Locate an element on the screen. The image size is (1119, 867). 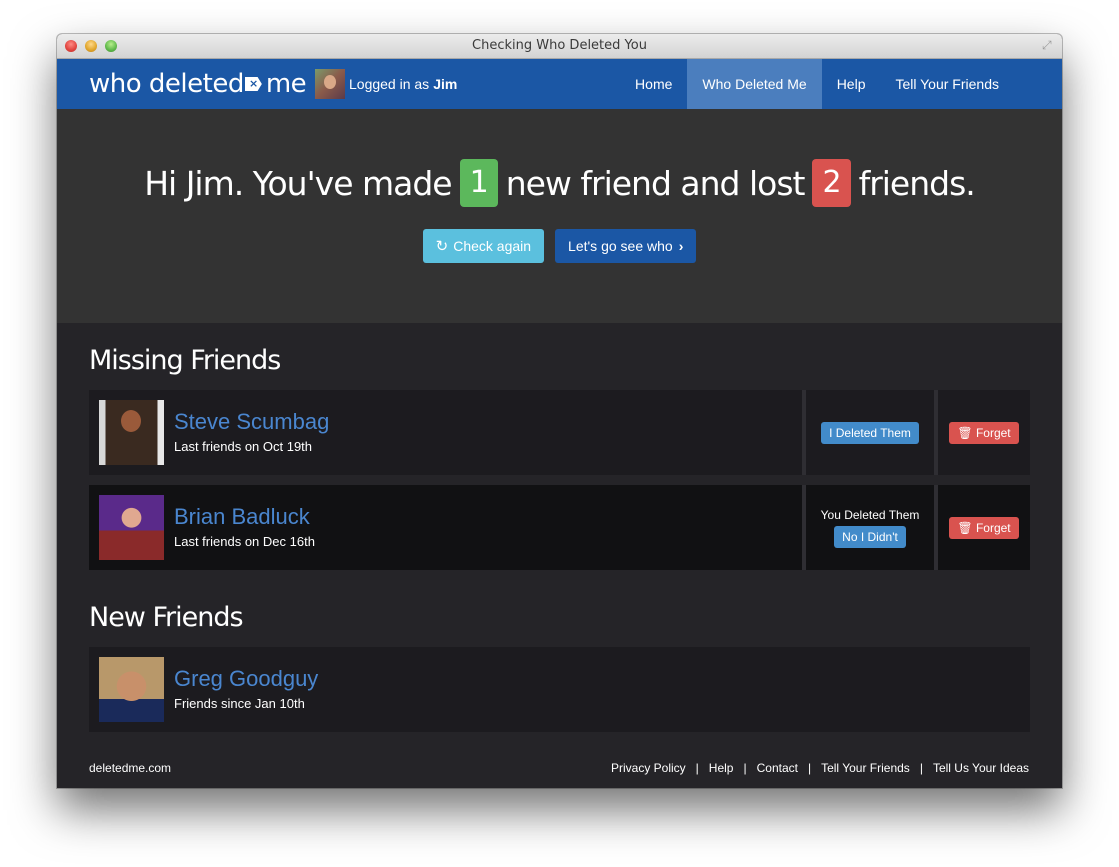
user-name: Jim is located at coordinates (445, 84).